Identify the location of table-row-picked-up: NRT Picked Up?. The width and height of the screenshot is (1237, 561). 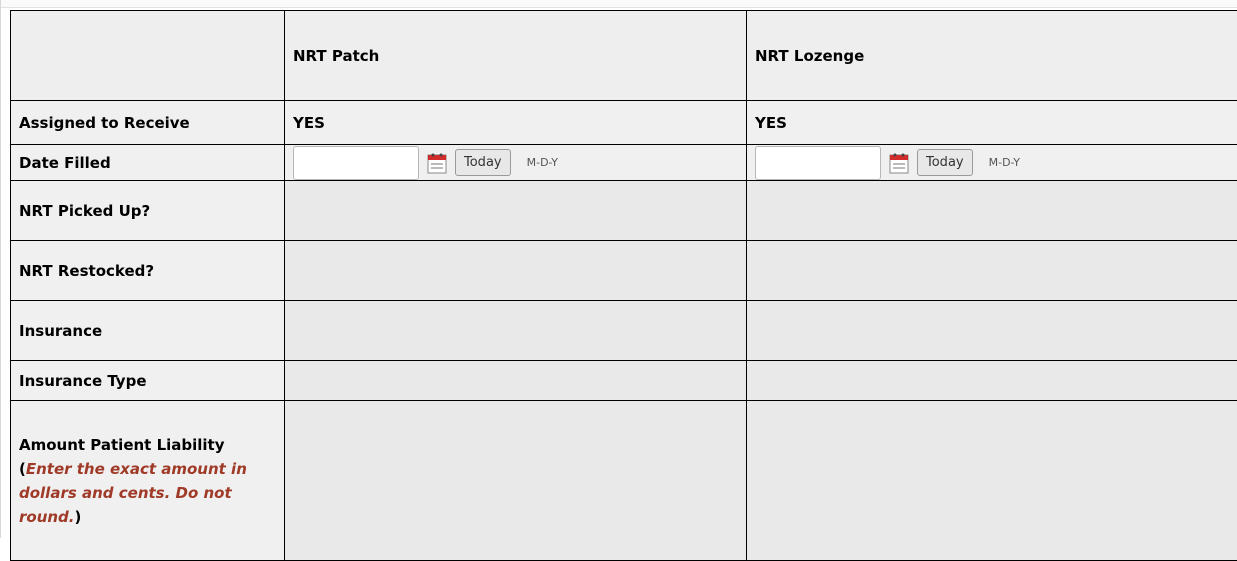
(624, 211).